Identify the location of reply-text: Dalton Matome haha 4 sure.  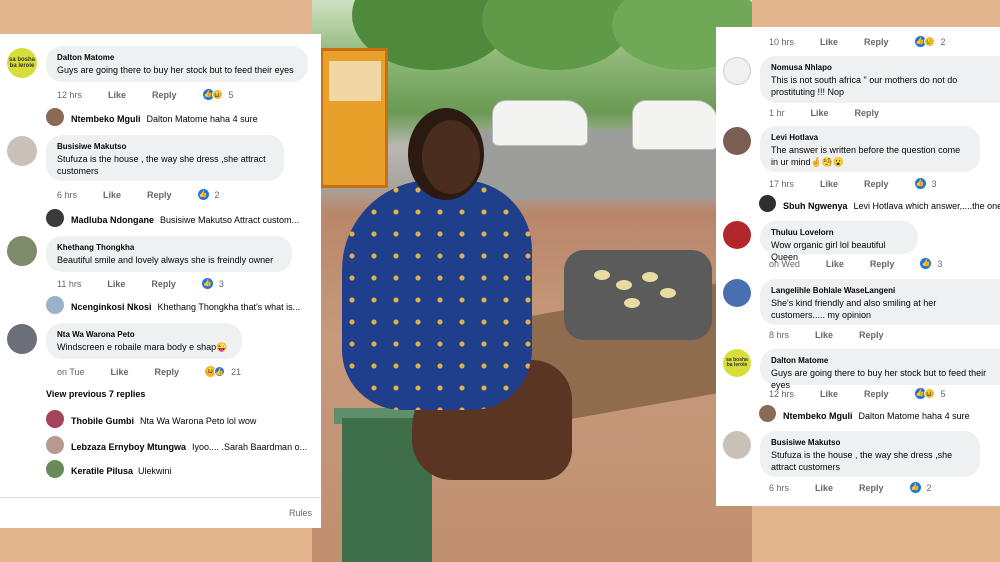
(202, 119).